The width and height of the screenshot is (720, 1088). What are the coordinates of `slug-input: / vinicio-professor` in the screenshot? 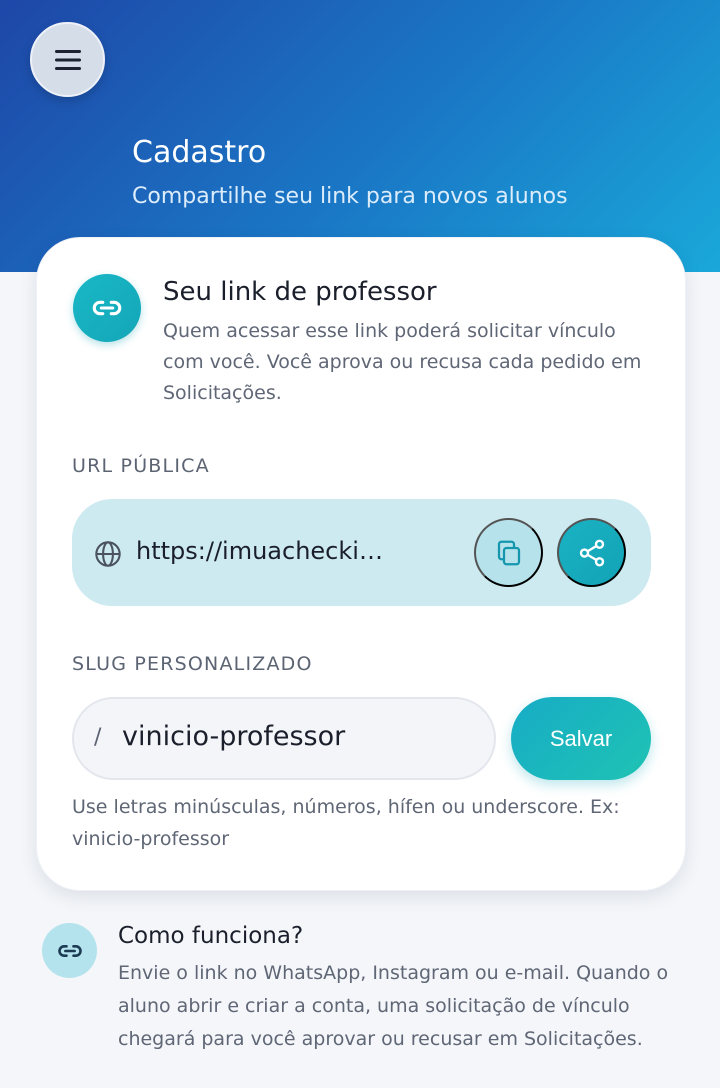 It's located at (284, 738).